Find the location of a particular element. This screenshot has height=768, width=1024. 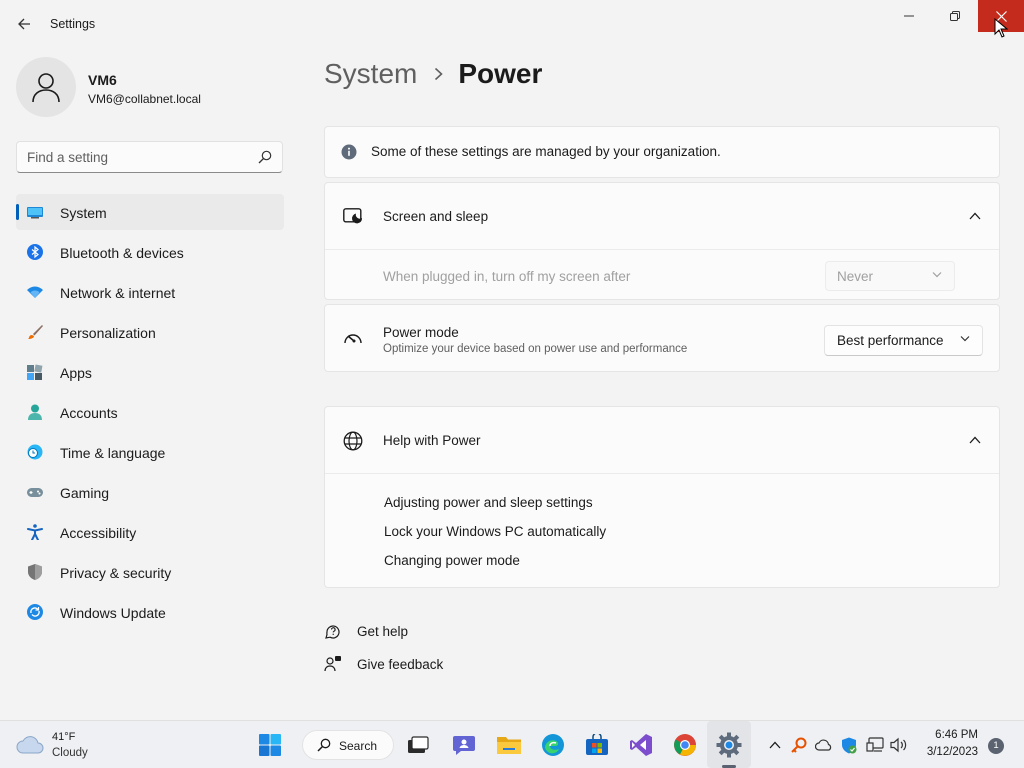

chevron-down-icon is located at coordinates (937, 275).